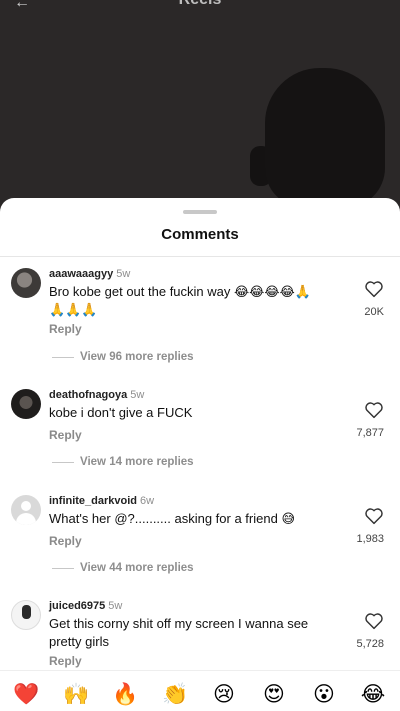  I want to click on comment-meta: deathofnagoya 5w, so click(96, 395).